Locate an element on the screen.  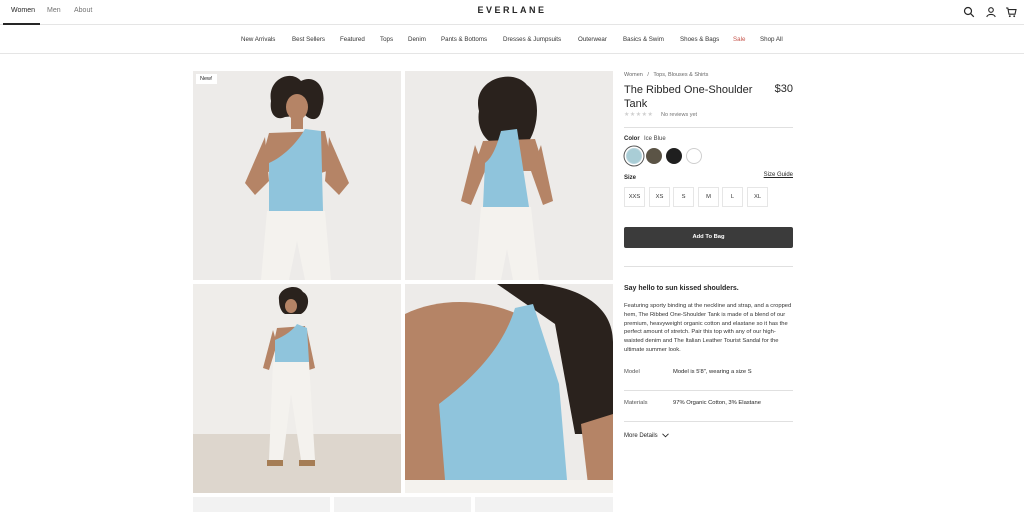
chevron-down-icon is located at coordinates (666, 435).